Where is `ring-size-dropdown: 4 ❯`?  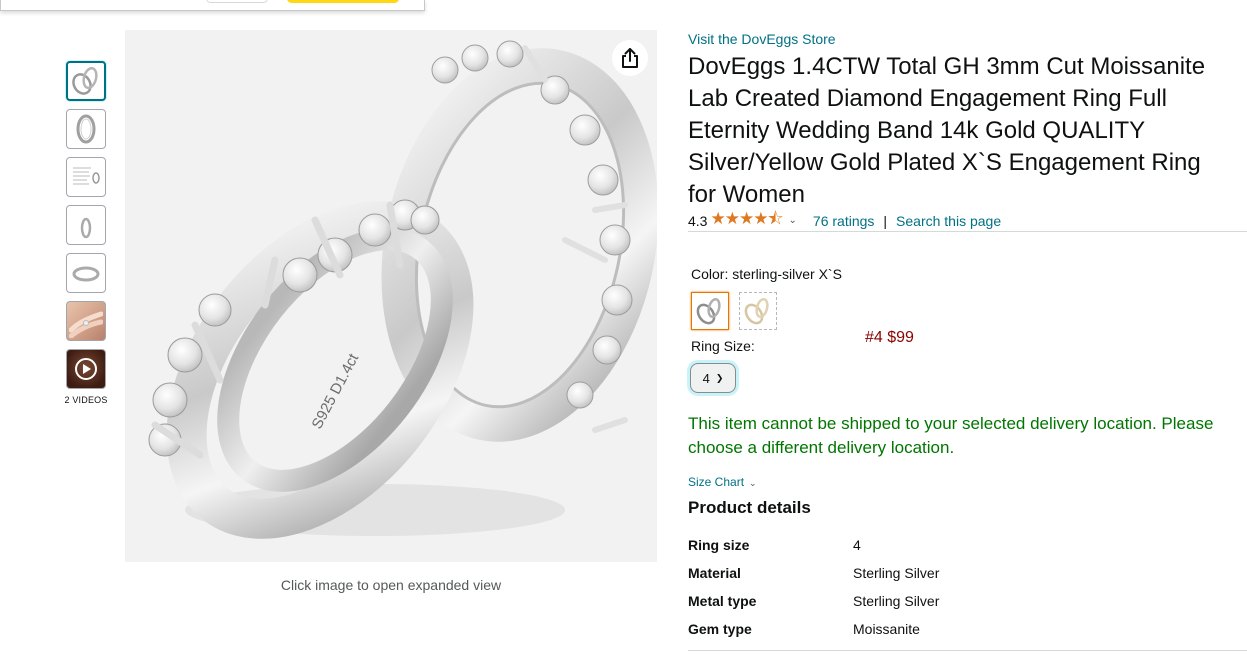 ring-size-dropdown: 4 ❯ is located at coordinates (713, 378).